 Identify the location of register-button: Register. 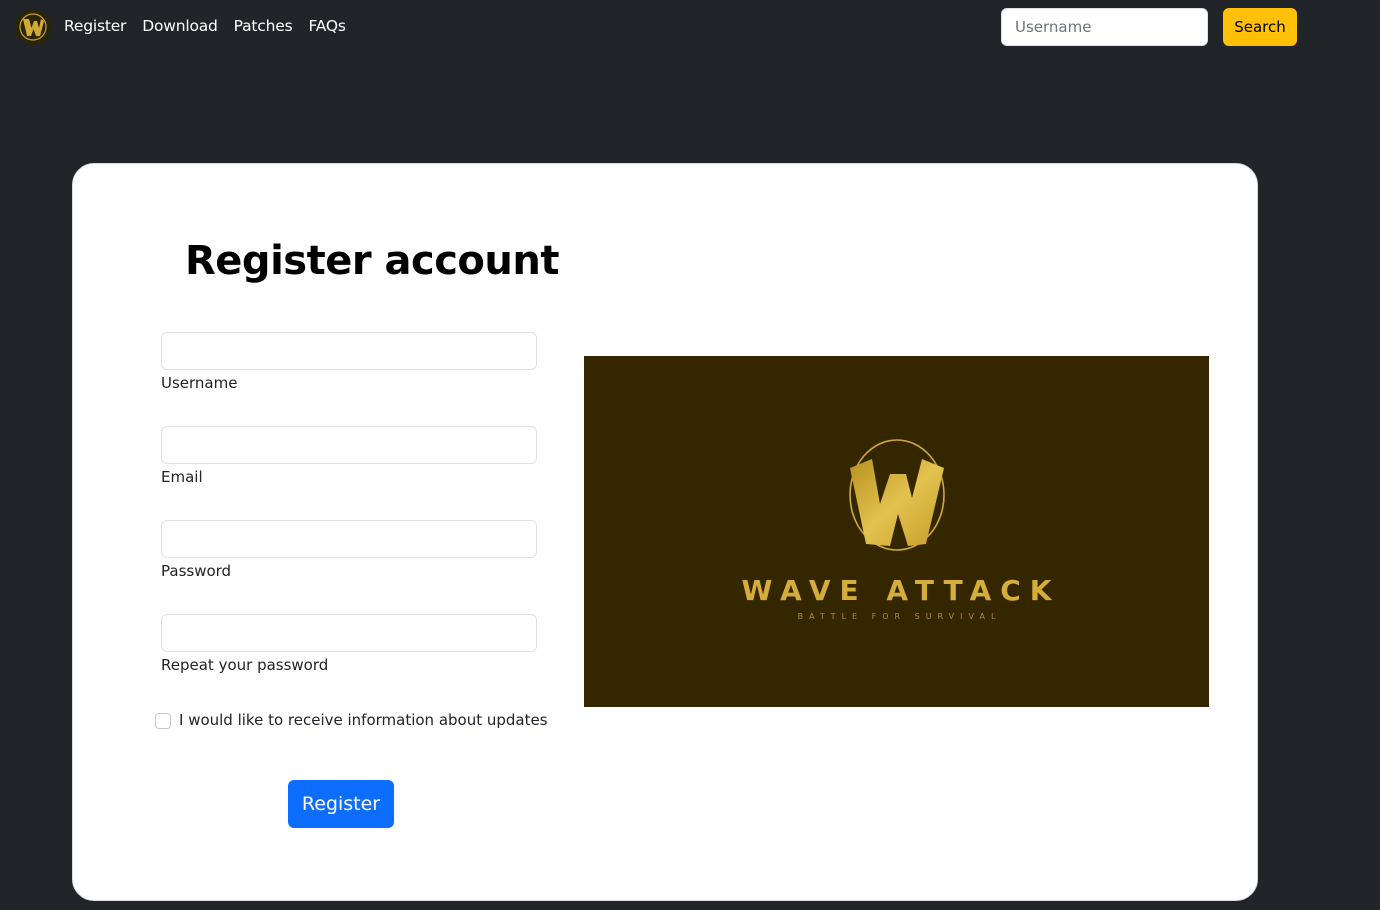
(341, 804).